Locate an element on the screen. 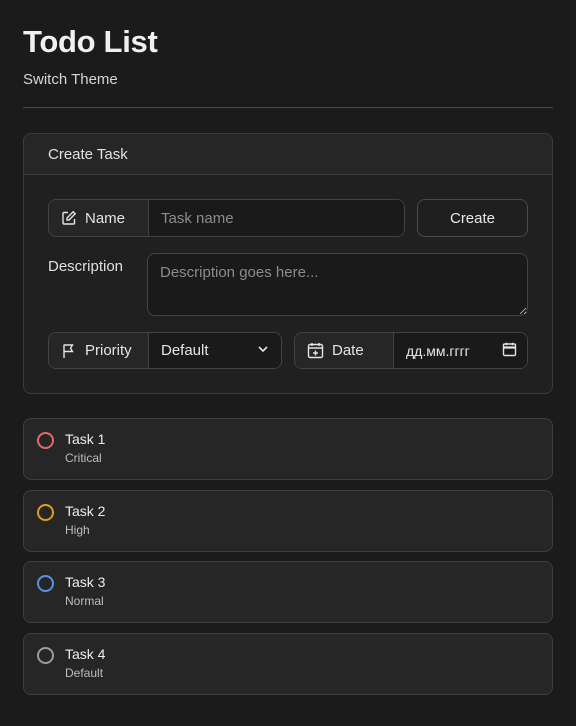  create-button: Create is located at coordinates (472, 218).